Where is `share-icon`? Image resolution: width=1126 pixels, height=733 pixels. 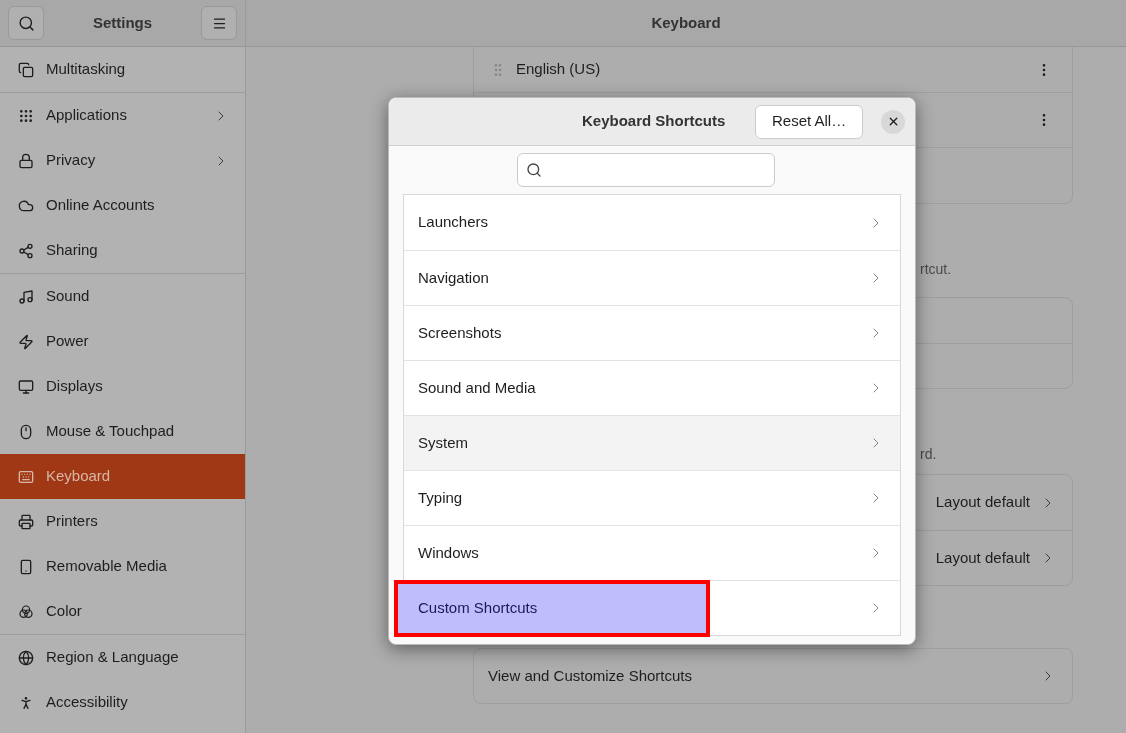 share-icon is located at coordinates (26, 250).